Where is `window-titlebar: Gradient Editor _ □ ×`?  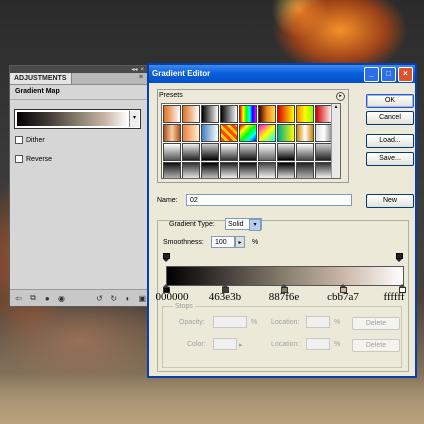 window-titlebar: Gradient Editor _ □ × is located at coordinates (282, 74).